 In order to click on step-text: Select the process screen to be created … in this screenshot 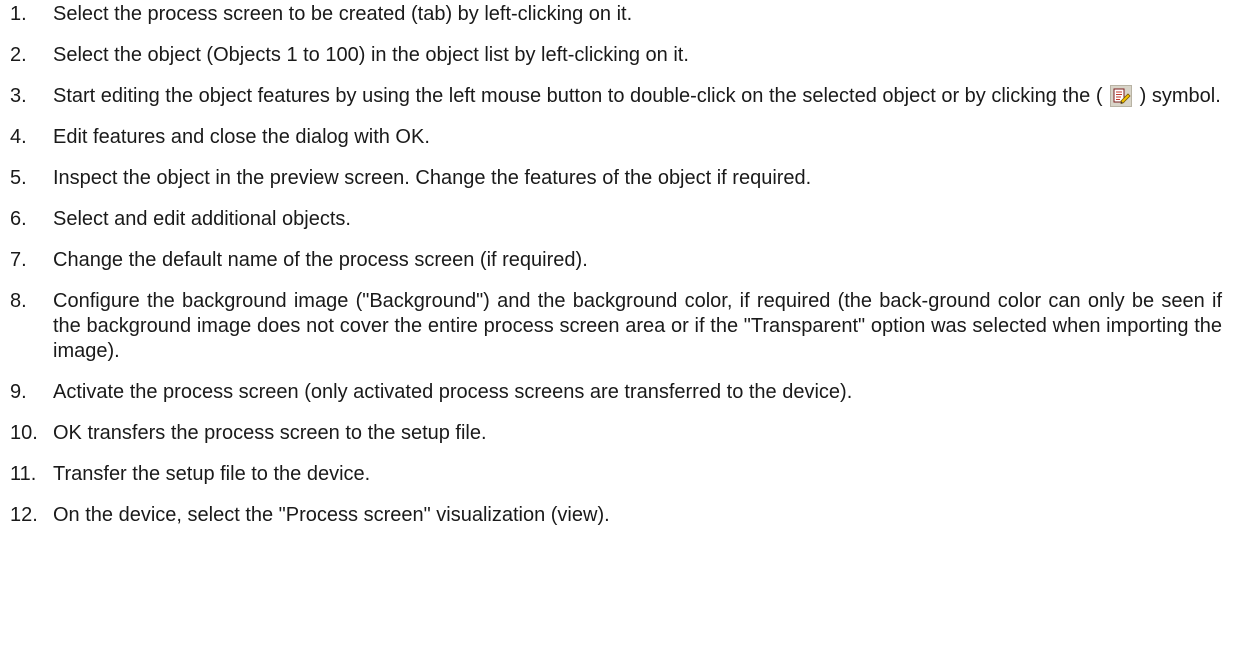, I will do `click(343, 14)`.